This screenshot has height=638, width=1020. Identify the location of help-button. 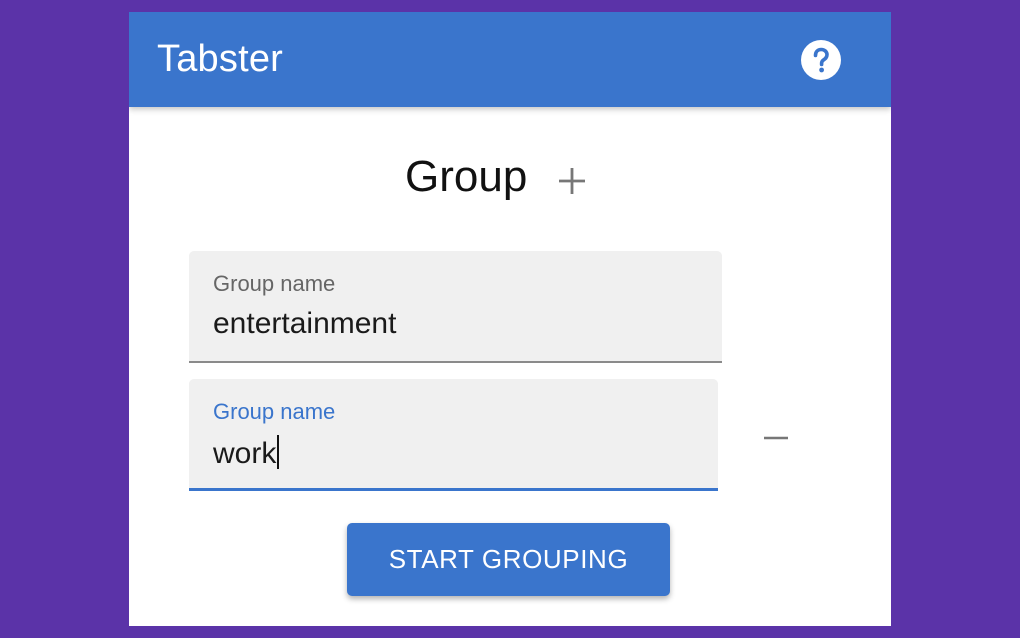
(821, 62).